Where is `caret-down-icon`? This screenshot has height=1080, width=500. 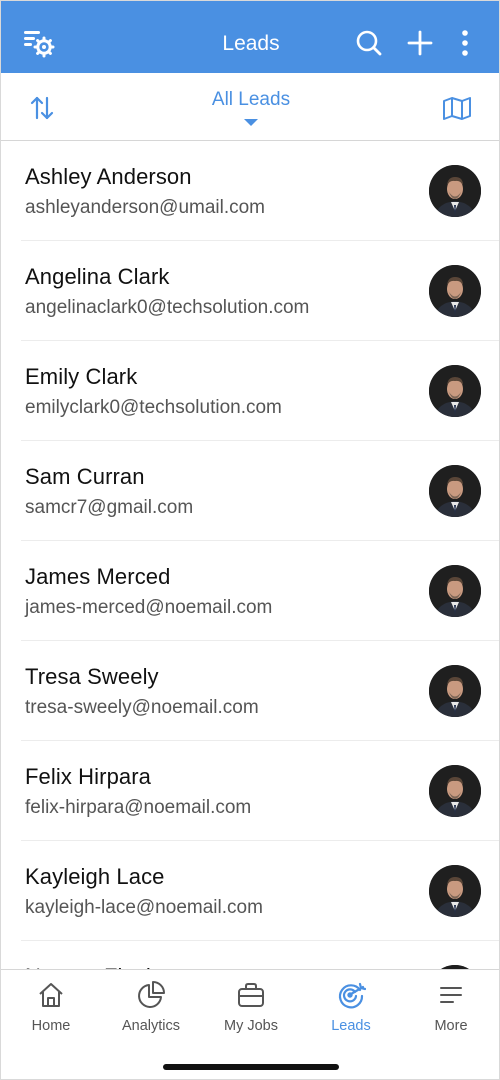 caret-down-icon is located at coordinates (251, 122).